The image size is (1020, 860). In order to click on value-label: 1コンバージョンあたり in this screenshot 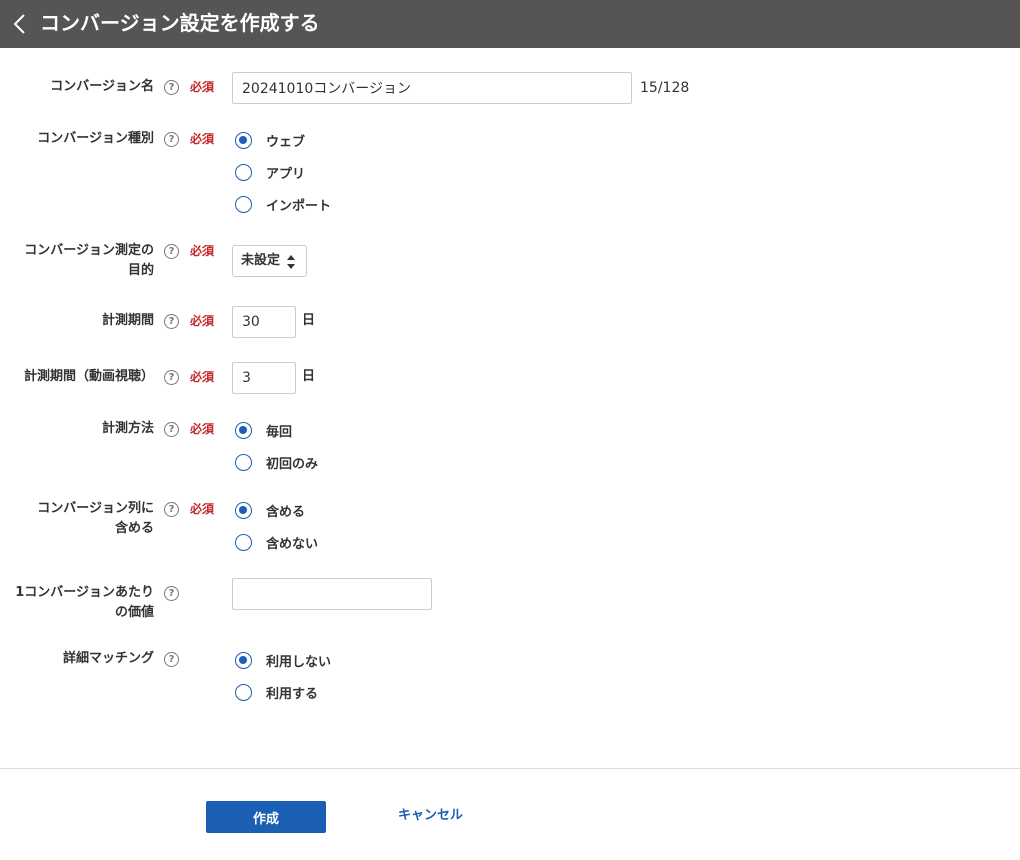, I will do `click(84, 592)`.